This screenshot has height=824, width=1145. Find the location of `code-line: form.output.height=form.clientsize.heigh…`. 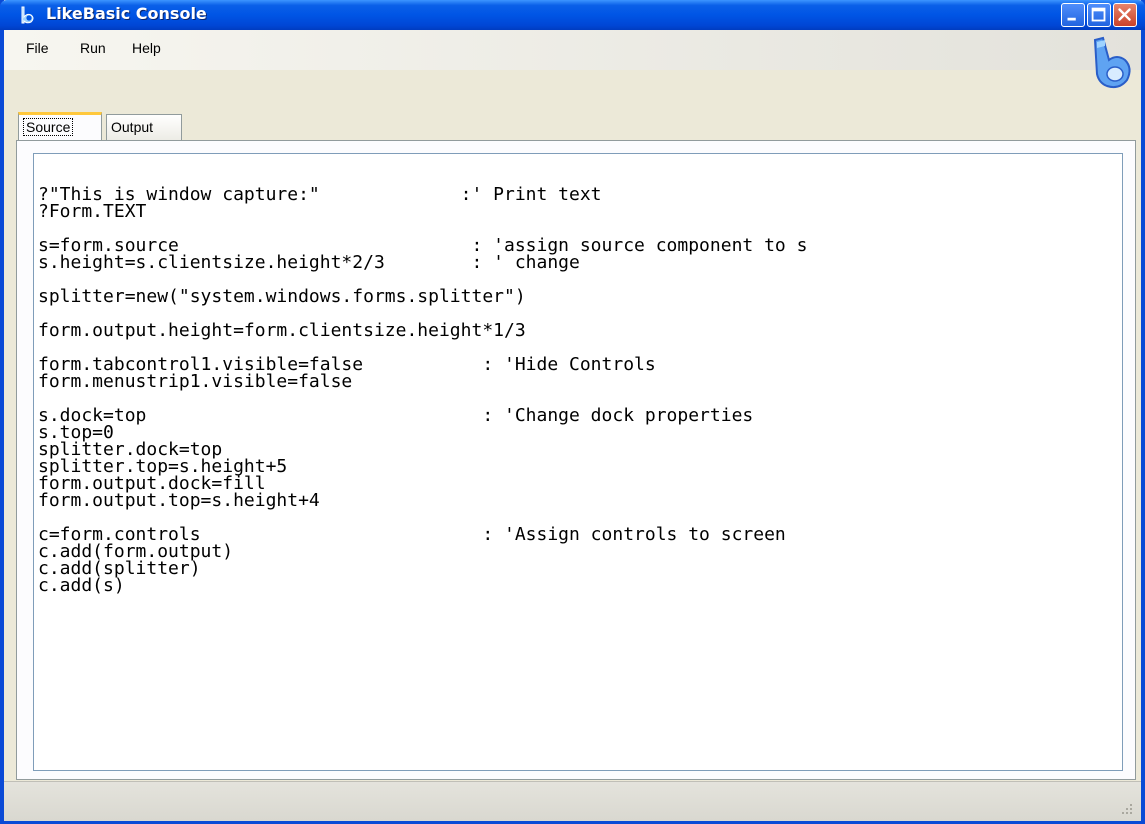

code-line: form.output.height=form.clientsize.heigh… is located at coordinates (282, 330).